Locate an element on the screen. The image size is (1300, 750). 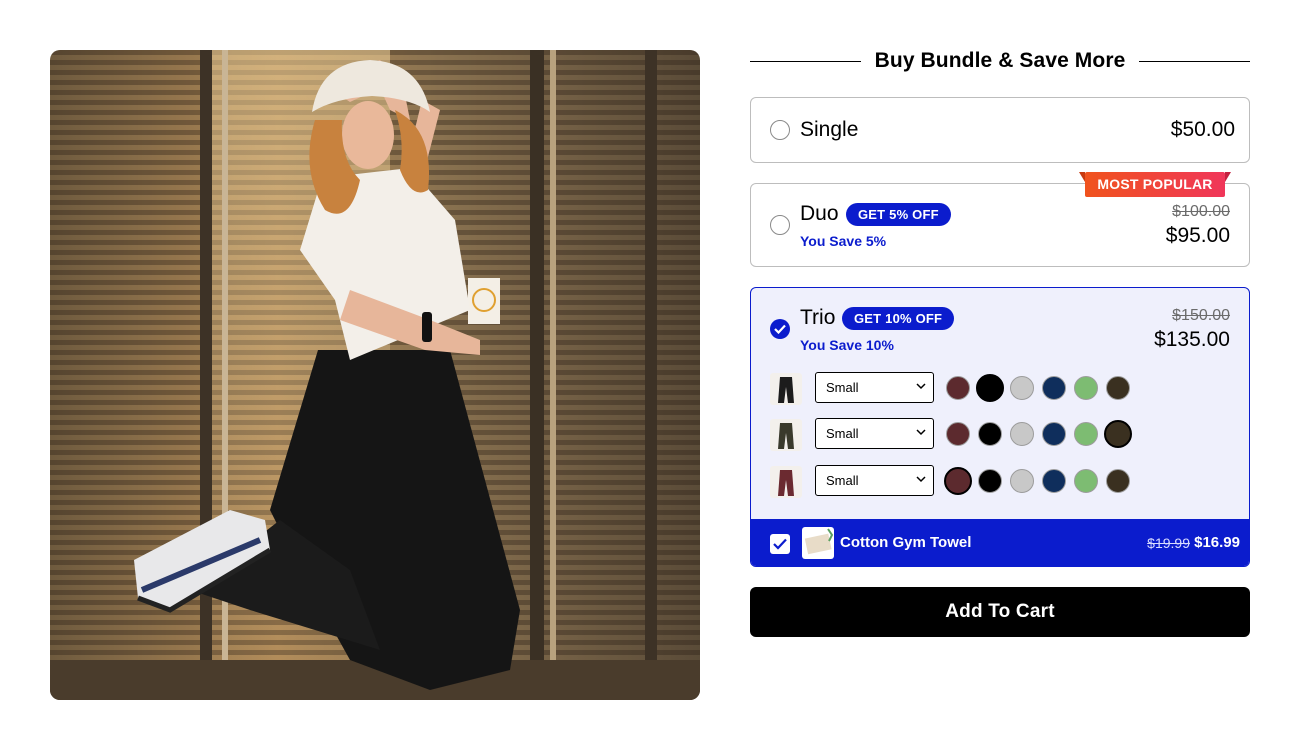
duo-price: $95.00 is located at coordinates (1197, 235).